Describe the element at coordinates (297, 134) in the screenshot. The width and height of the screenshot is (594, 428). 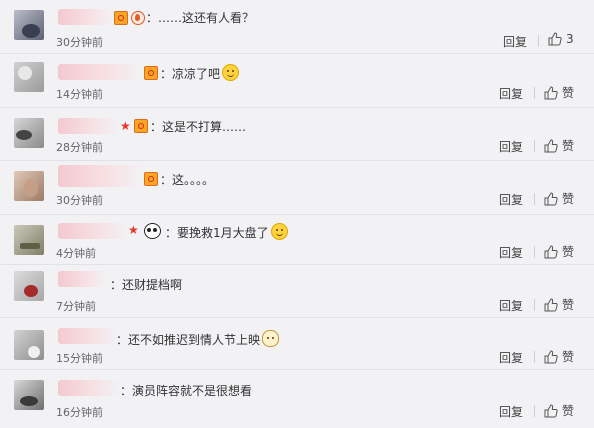
I see `comment-item: ★ ：这是不打算…… 28分钟前 回复 赞` at that location.